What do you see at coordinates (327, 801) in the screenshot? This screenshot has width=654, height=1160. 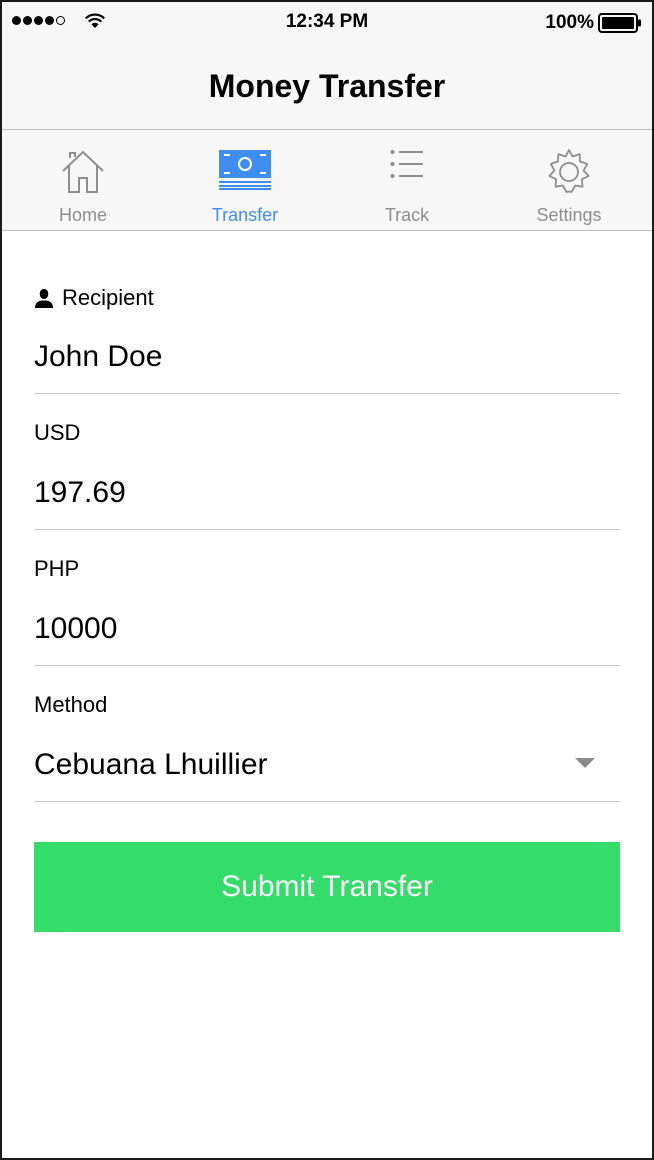 I see `method-underline` at bounding box center [327, 801].